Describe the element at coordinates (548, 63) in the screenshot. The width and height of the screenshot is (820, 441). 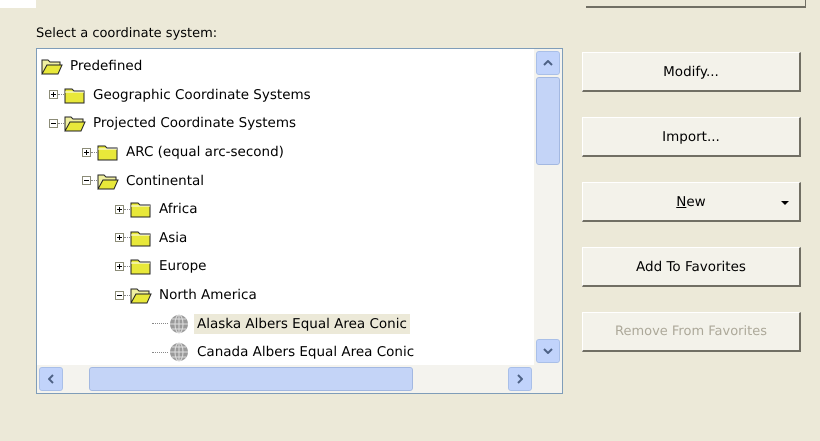
I see `scroll-up-button` at that location.